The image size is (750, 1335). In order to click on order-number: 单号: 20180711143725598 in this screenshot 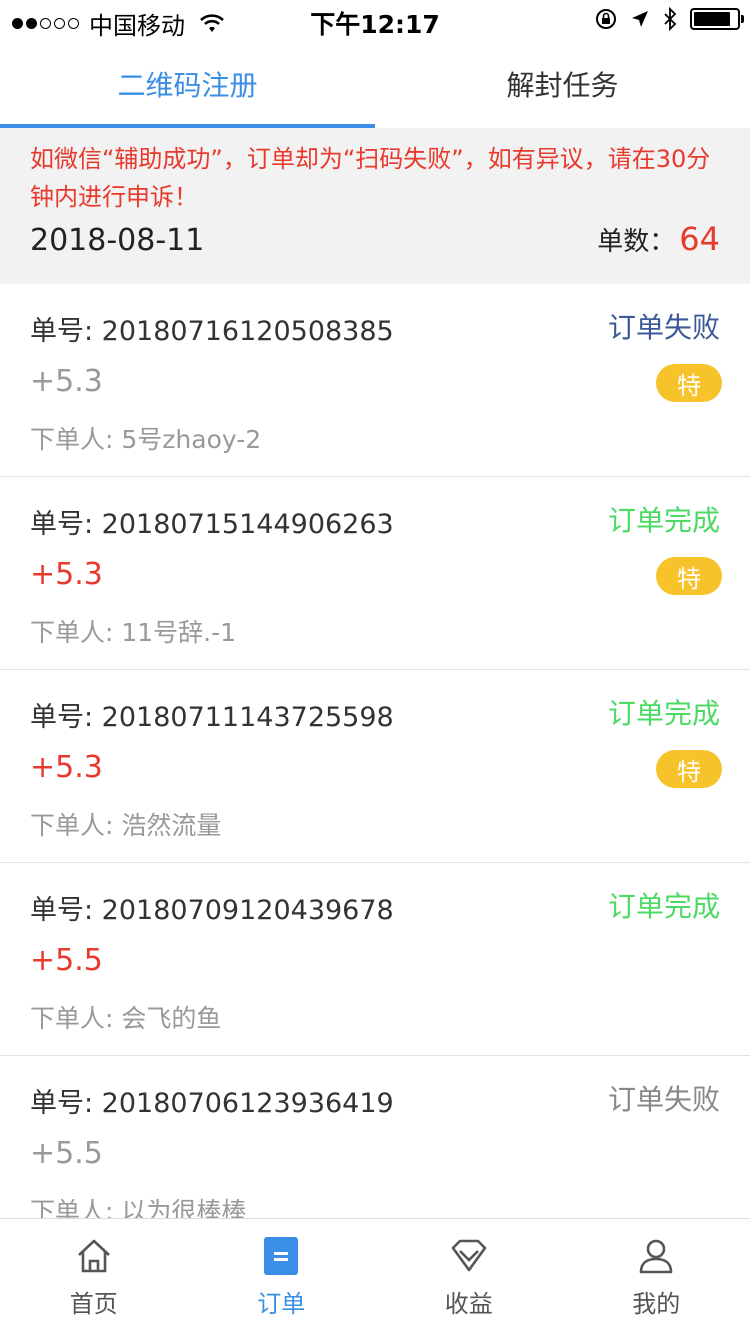, I will do `click(212, 714)`.